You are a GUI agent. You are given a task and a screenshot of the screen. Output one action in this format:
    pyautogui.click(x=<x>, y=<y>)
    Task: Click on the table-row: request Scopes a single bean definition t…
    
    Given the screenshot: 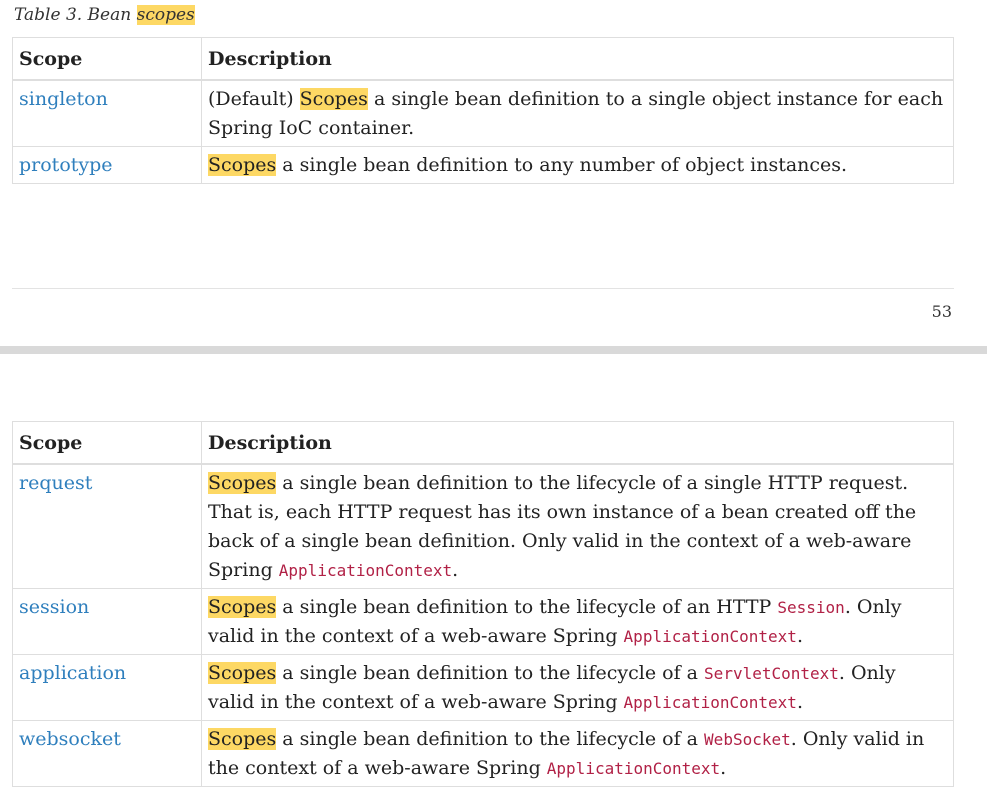 What is the action you would take?
    pyautogui.click(x=483, y=526)
    